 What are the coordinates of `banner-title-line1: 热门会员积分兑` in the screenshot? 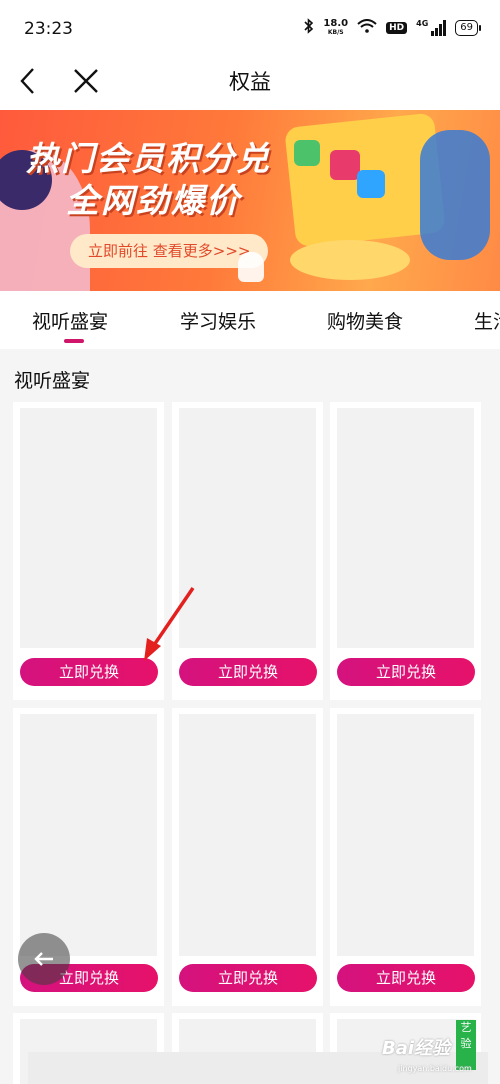 It's located at (148, 158).